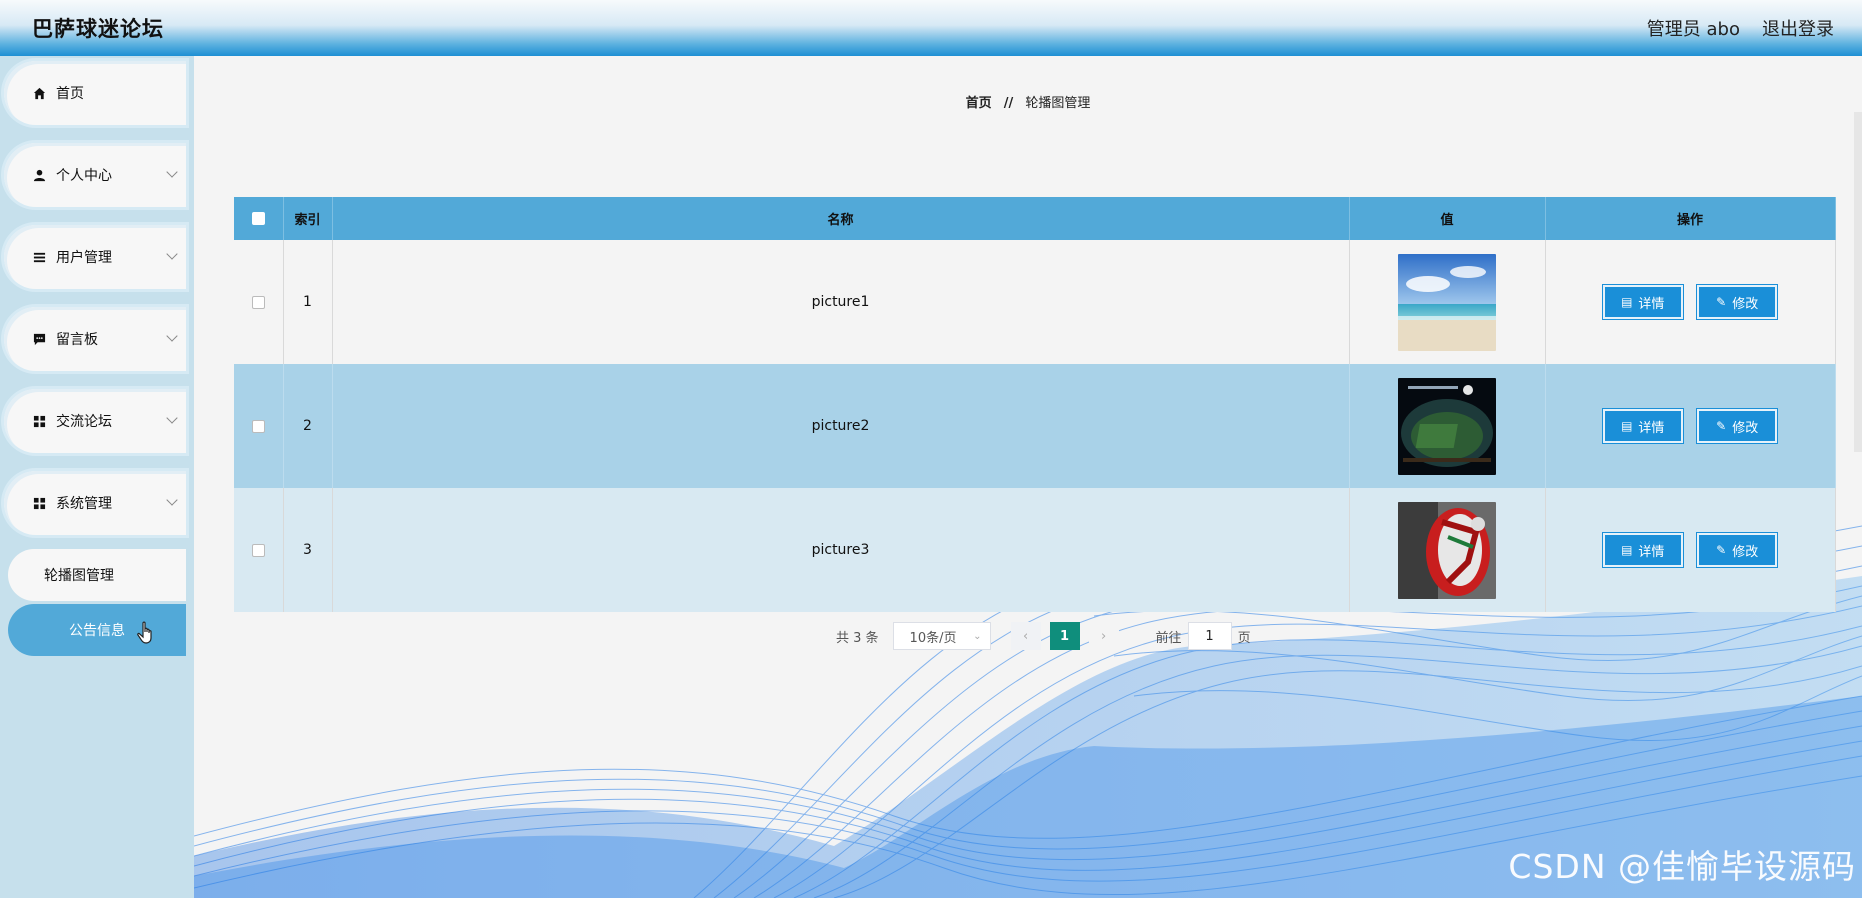 This screenshot has height=898, width=1862. I want to click on row-name: picture3, so click(841, 550).